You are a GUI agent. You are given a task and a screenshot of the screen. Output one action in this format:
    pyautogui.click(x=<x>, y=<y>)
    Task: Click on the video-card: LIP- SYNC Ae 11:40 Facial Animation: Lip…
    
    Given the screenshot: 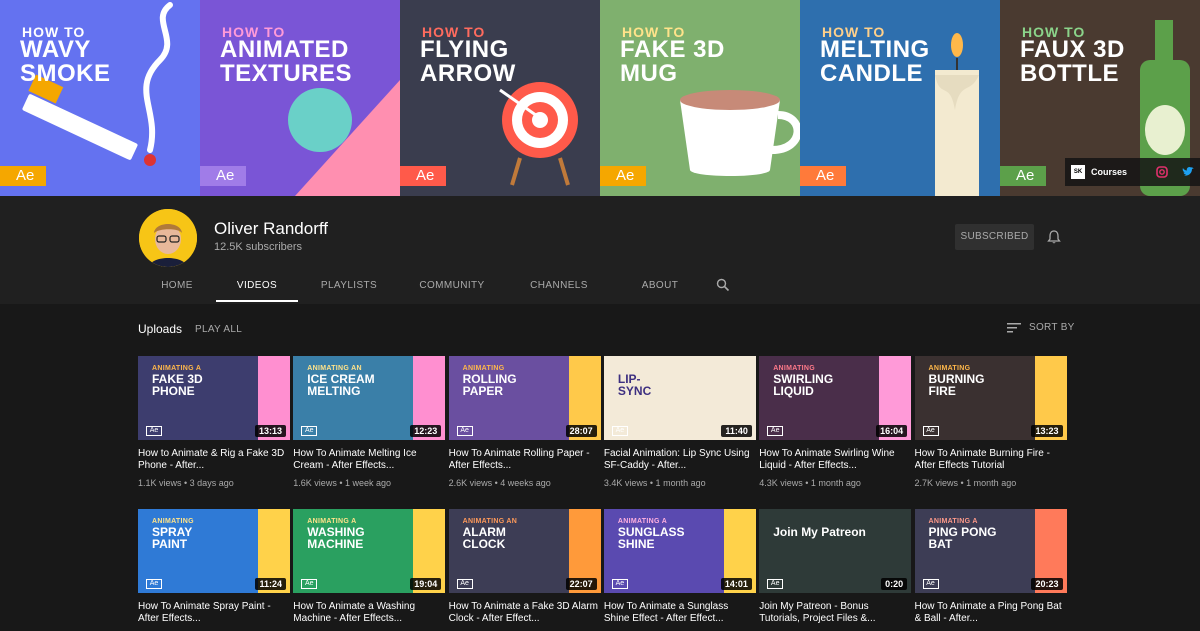 What is the action you would take?
    pyautogui.click(x=679, y=422)
    